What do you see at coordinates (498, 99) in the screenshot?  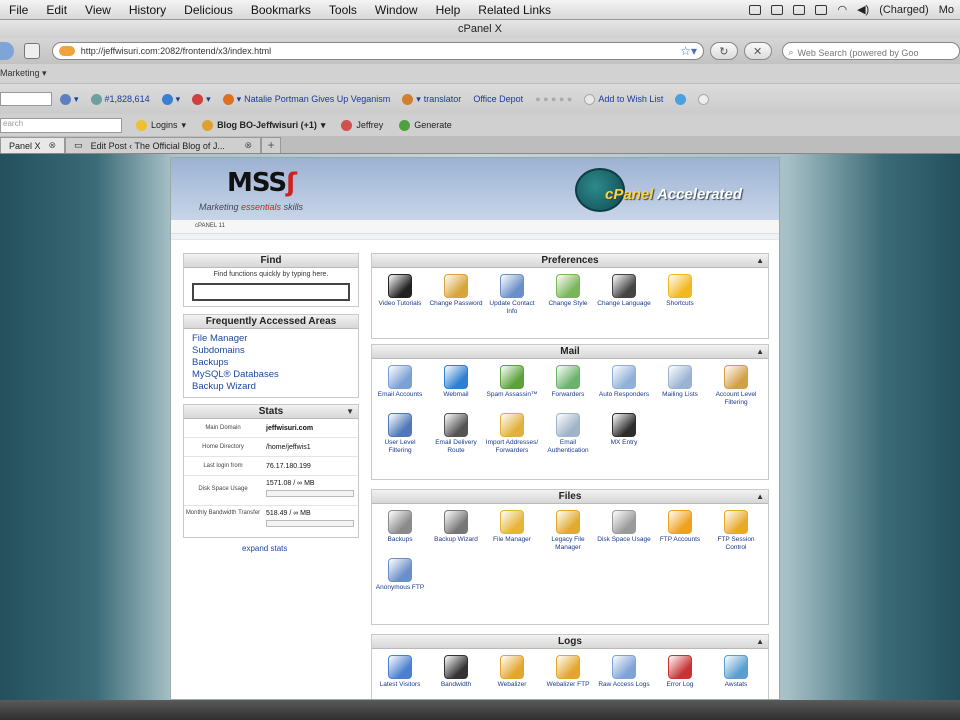 I see `toolbar-office: Office Depot` at bounding box center [498, 99].